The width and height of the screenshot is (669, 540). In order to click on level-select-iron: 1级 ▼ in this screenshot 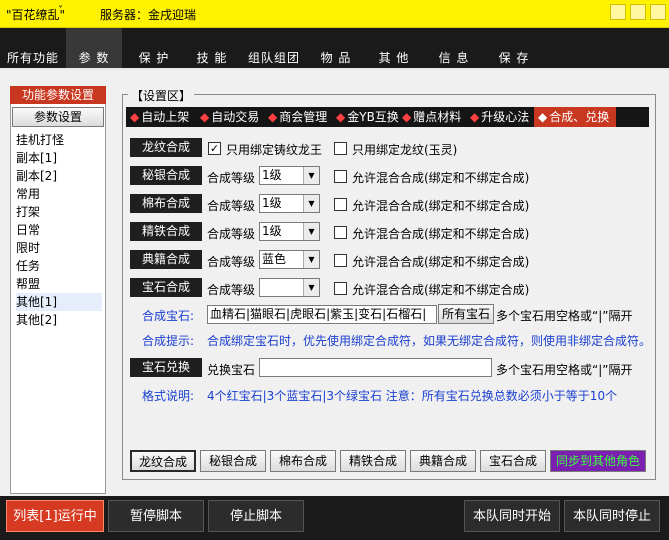, I will do `click(289, 231)`.